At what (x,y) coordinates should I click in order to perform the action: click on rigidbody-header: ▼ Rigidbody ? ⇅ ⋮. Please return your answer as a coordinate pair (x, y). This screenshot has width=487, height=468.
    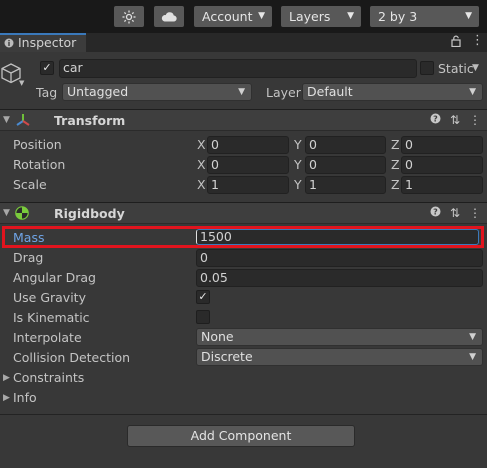
    Looking at the image, I should click on (243, 213).